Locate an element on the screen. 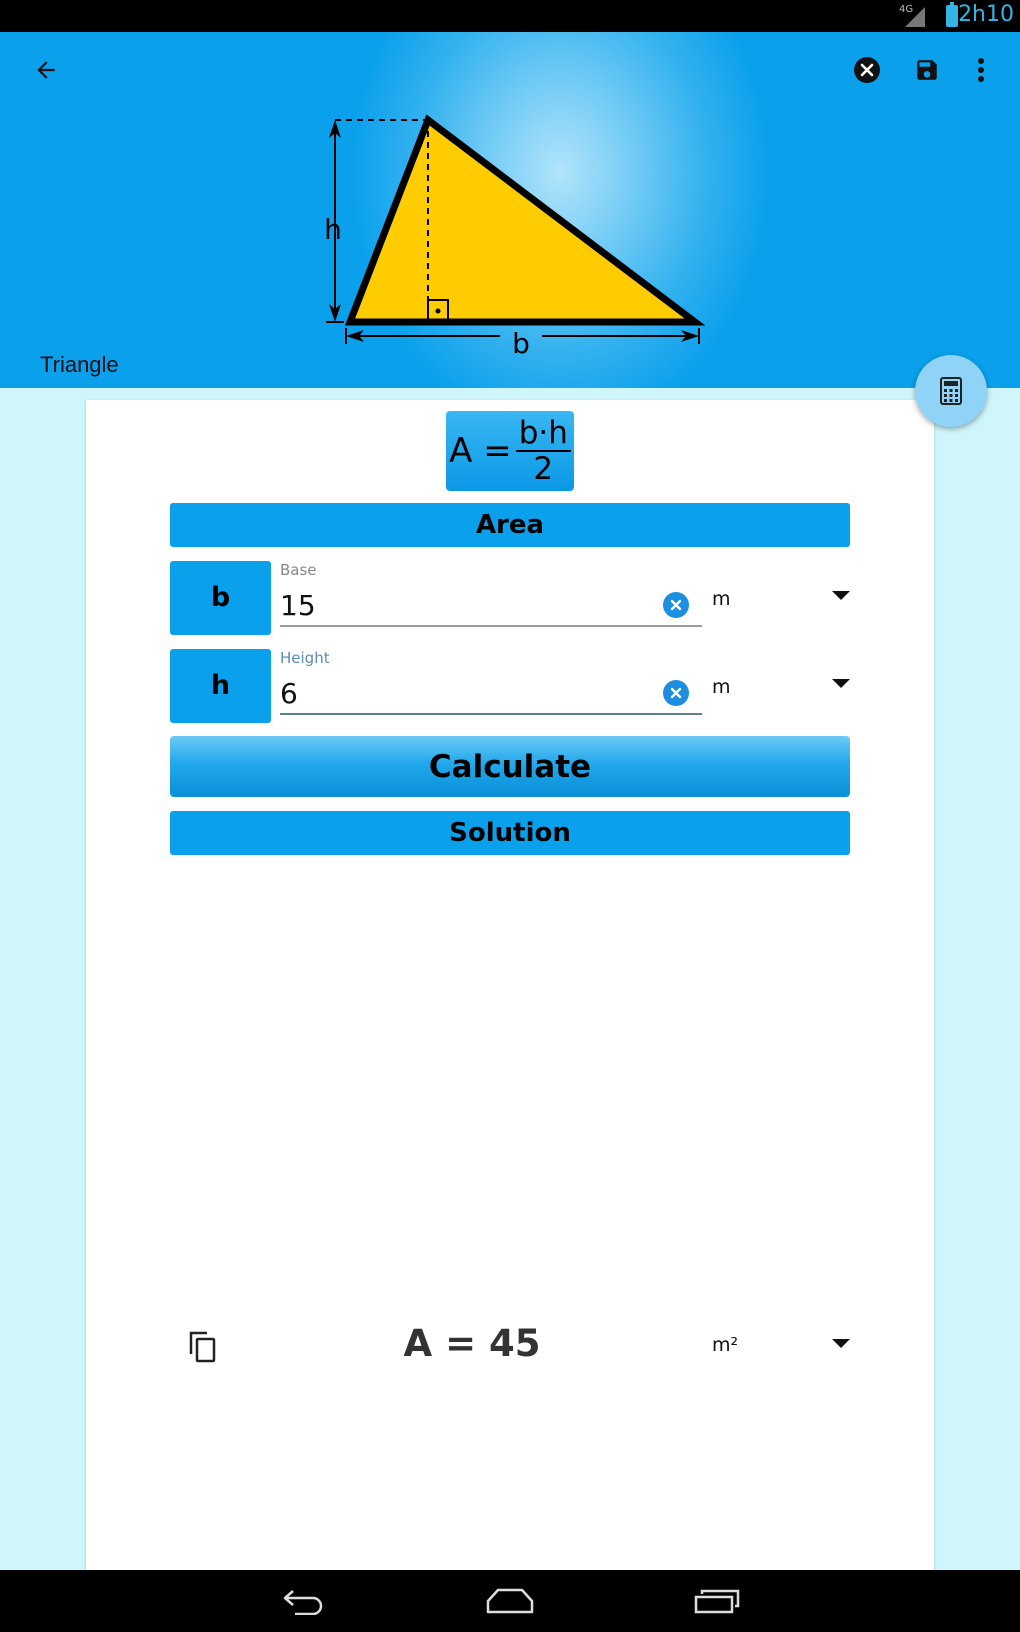 This screenshot has height=1632, width=1020. formula-fraction: b·h 2 is located at coordinates (543, 452).